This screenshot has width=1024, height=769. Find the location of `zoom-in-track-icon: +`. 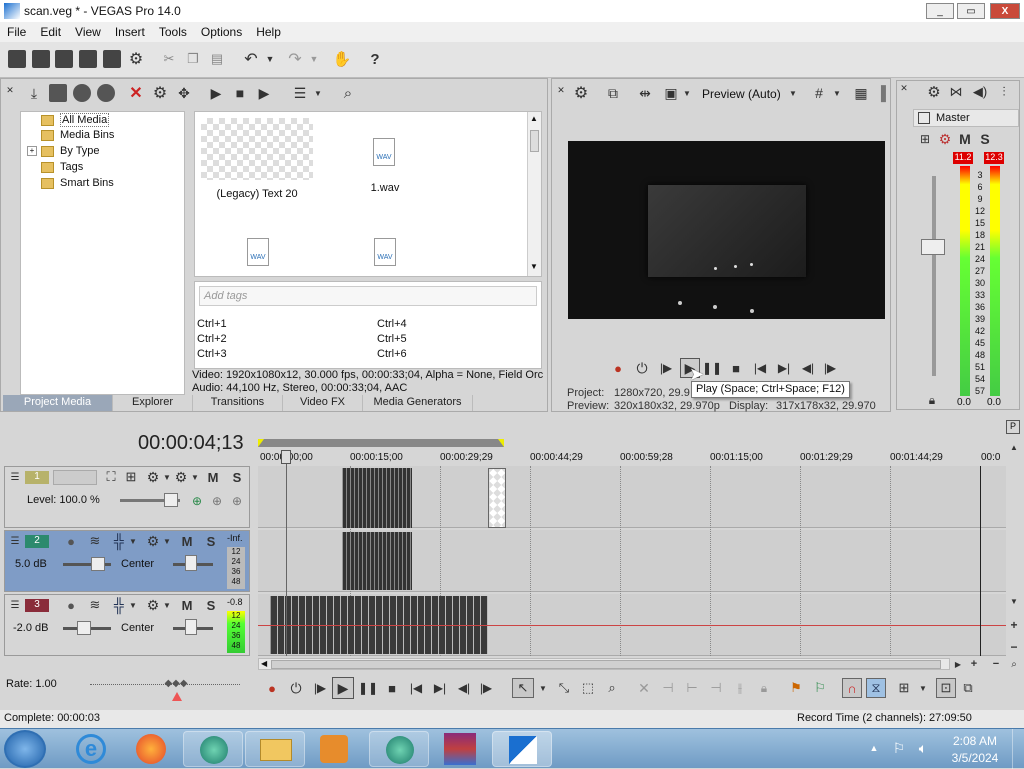

zoom-in-track-icon: + is located at coordinates (1014, 625).